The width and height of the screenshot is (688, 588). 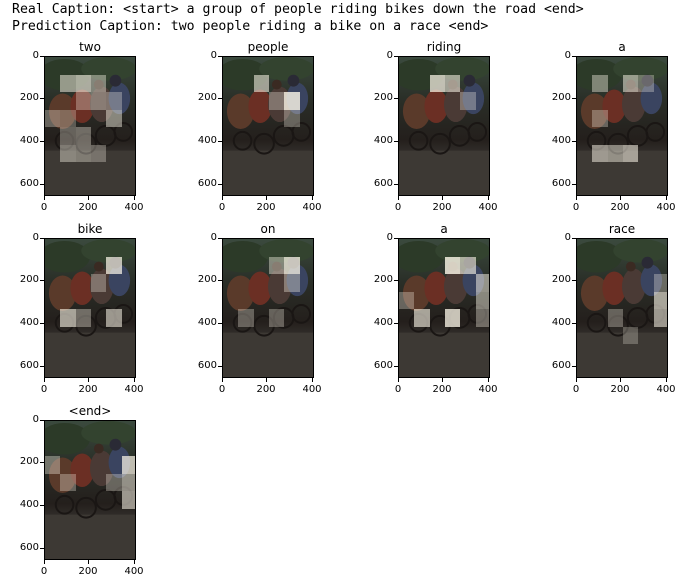 What do you see at coordinates (268, 47) in the screenshot?
I see `panel-word: people` at bounding box center [268, 47].